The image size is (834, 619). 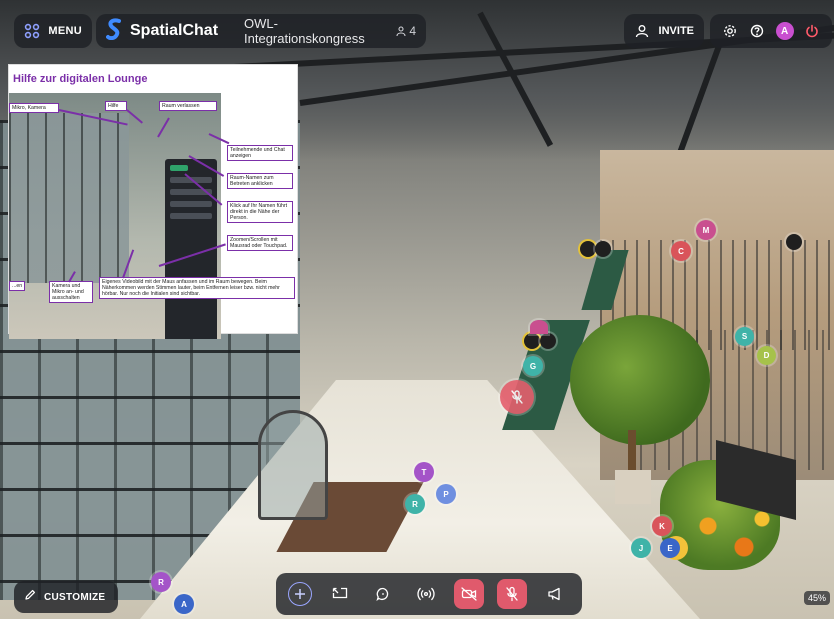 I want to click on chat-bubble-icon, so click(x=382, y=594).